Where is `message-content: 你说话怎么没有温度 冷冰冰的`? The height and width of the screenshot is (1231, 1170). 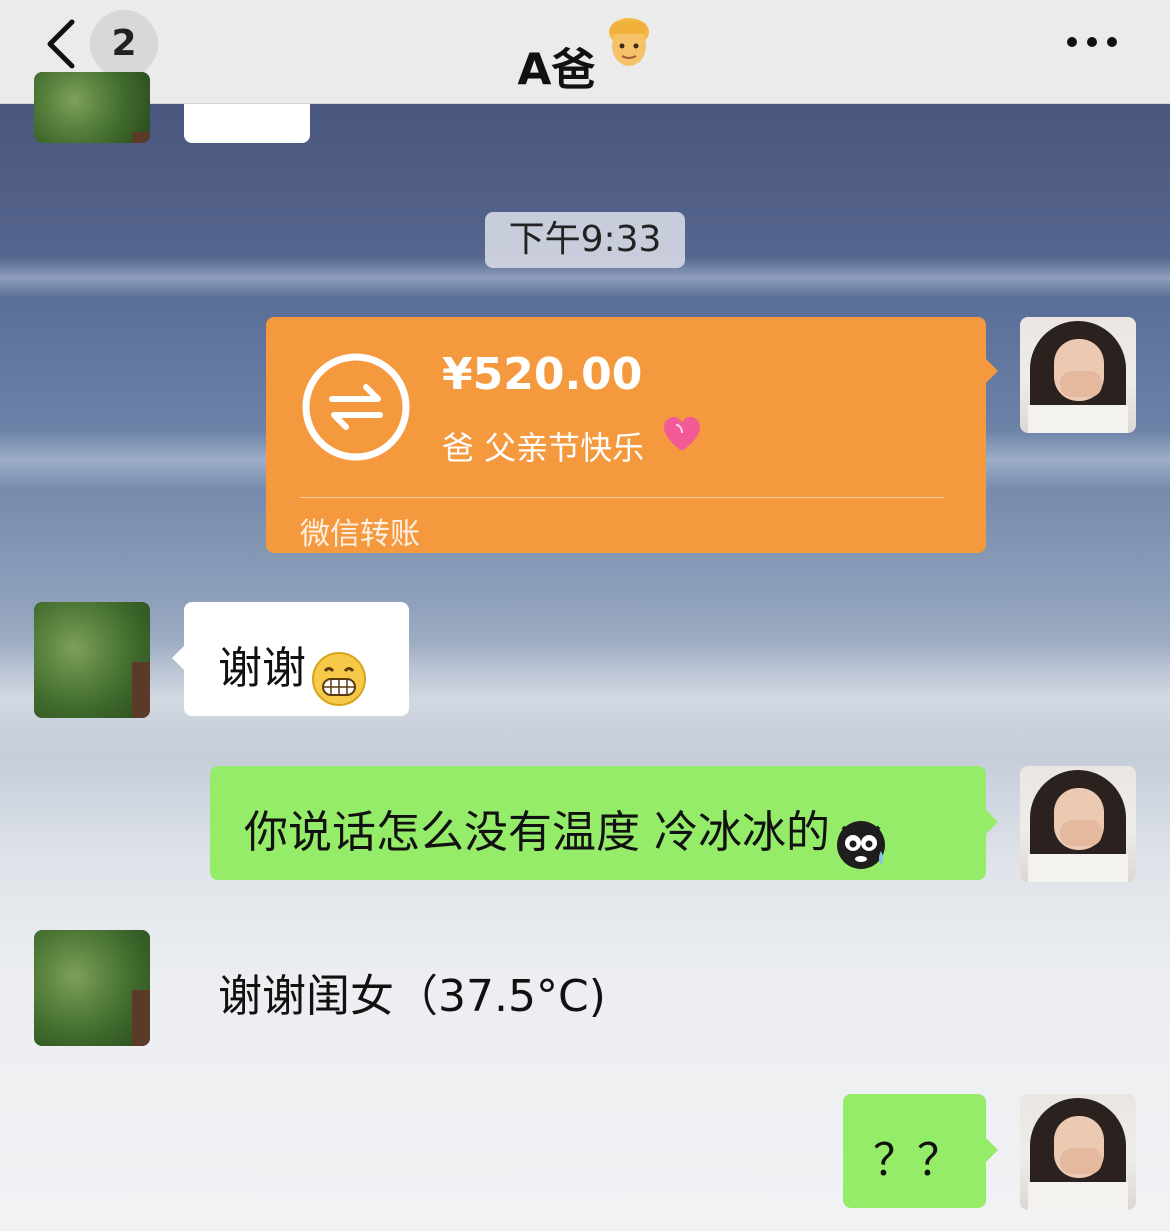 message-content: 你说话怎么没有温度 冷冰冰的 is located at coordinates (567, 833).